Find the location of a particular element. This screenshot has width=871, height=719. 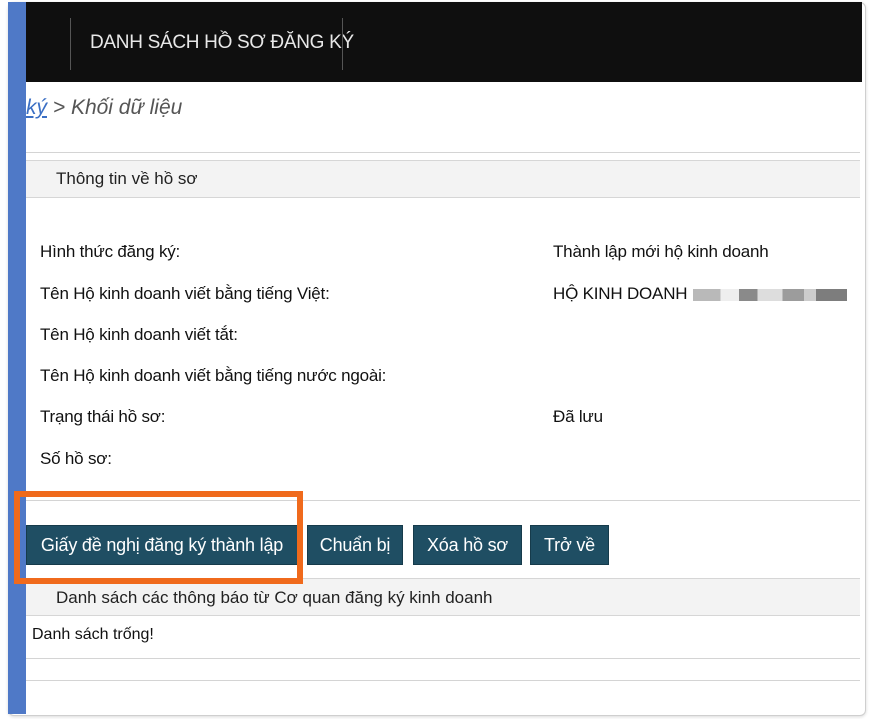

breadcrumb-link: ký is located at coordinates (36, 107).